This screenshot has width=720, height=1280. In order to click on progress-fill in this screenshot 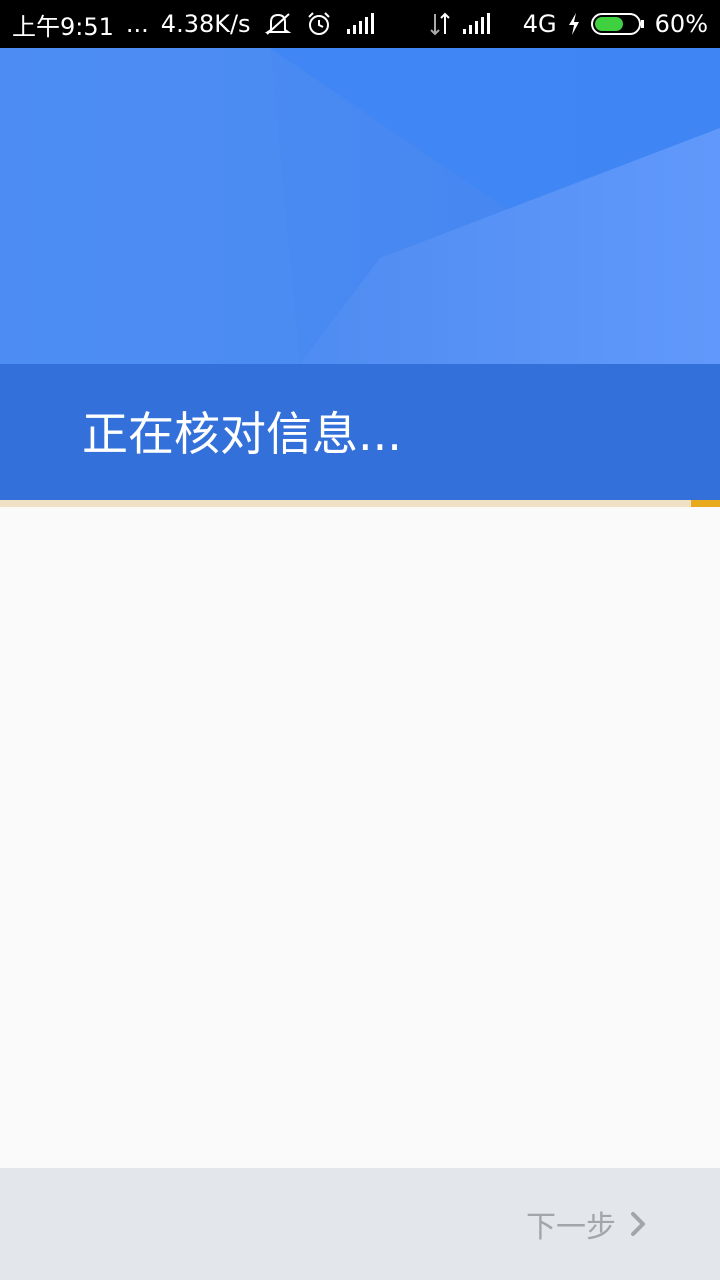, I will do `click(705, 503)`.